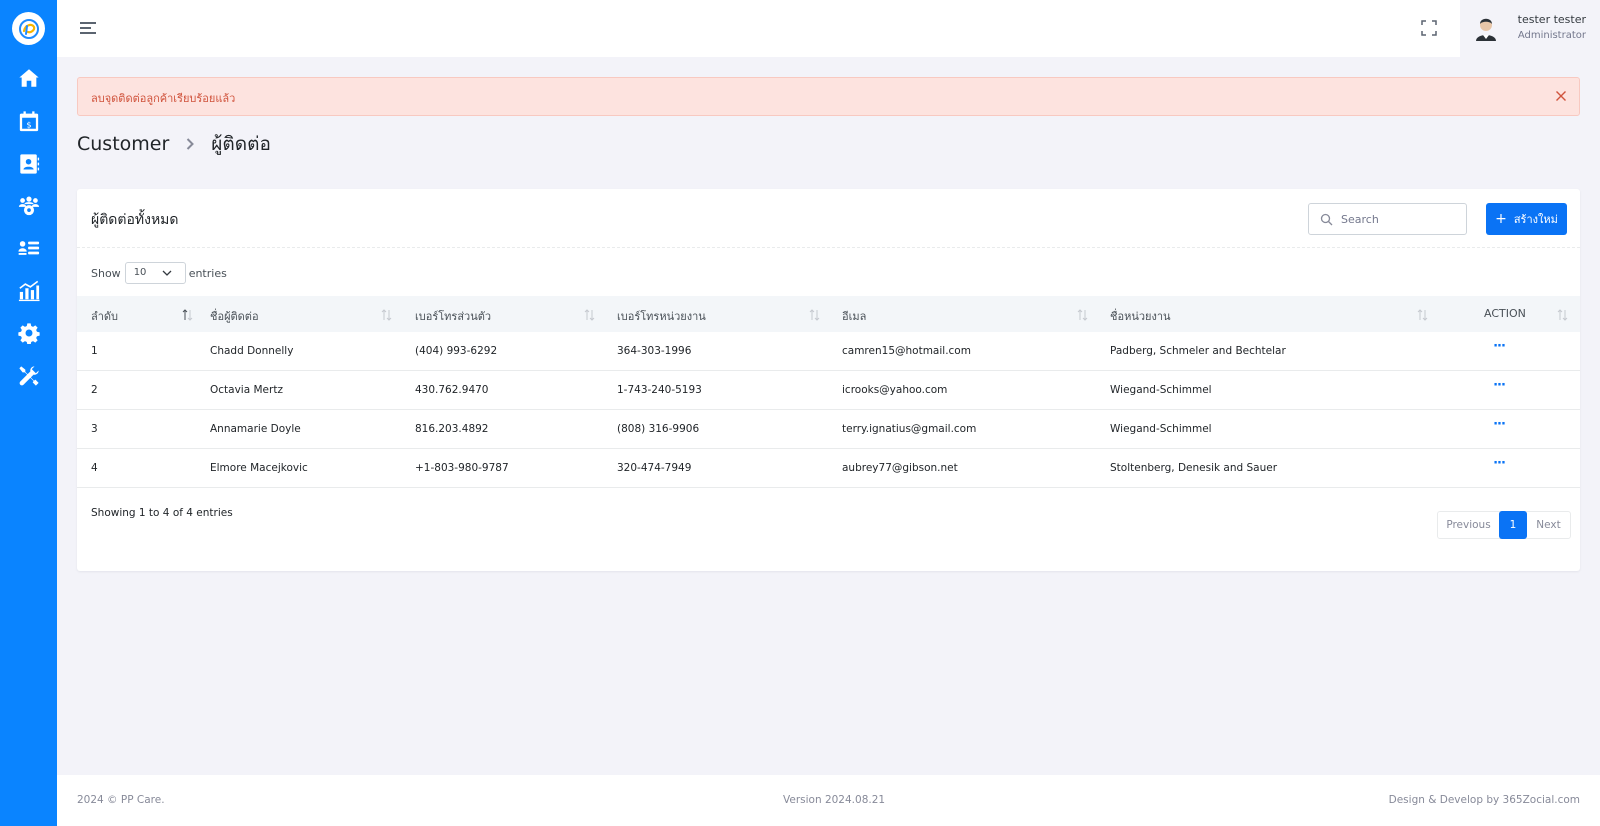  Describe the element at coordinates (1551, 19) in the screenshot. I see `user-name: tester tester` at that location.